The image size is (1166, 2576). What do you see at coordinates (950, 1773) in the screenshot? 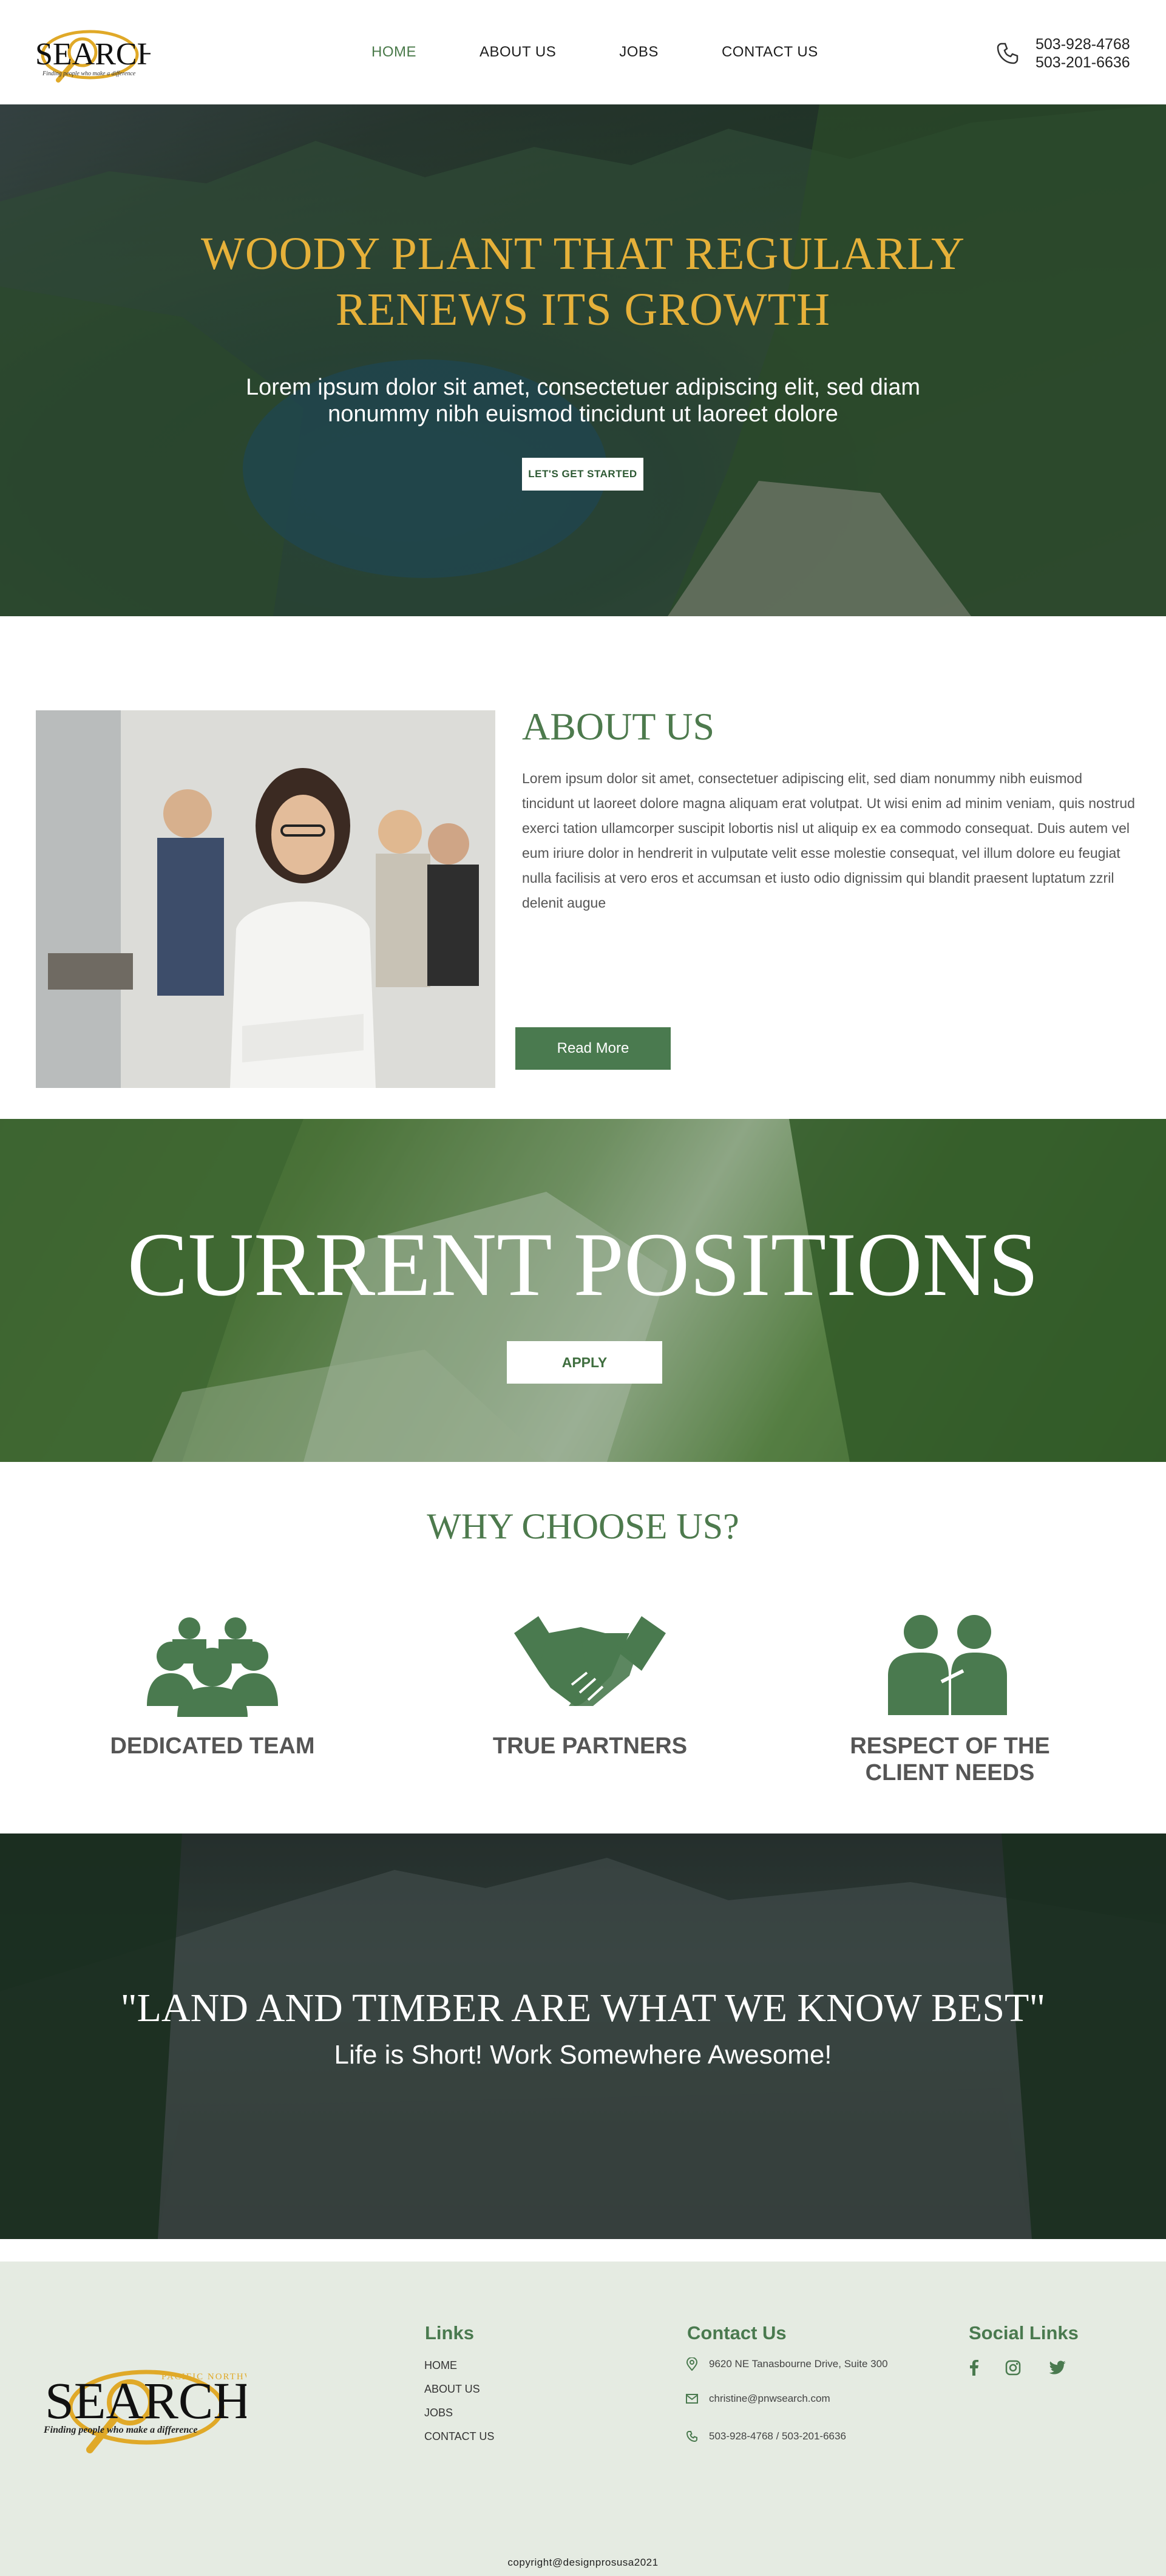
I see `feature-label-line2: CLIENT NEEDS` at bounding box center [950, 1773].